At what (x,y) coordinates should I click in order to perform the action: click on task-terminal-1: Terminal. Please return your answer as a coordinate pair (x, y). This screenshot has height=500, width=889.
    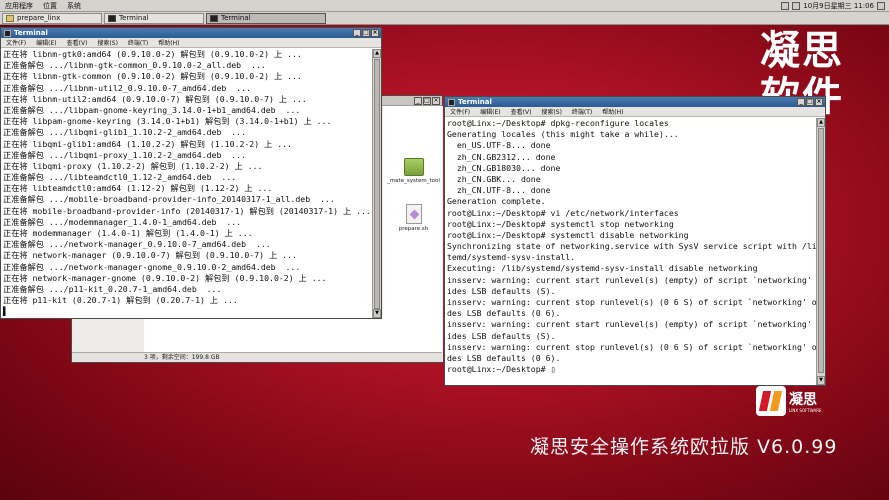
    Looking at the image, I should click on (154, 18).